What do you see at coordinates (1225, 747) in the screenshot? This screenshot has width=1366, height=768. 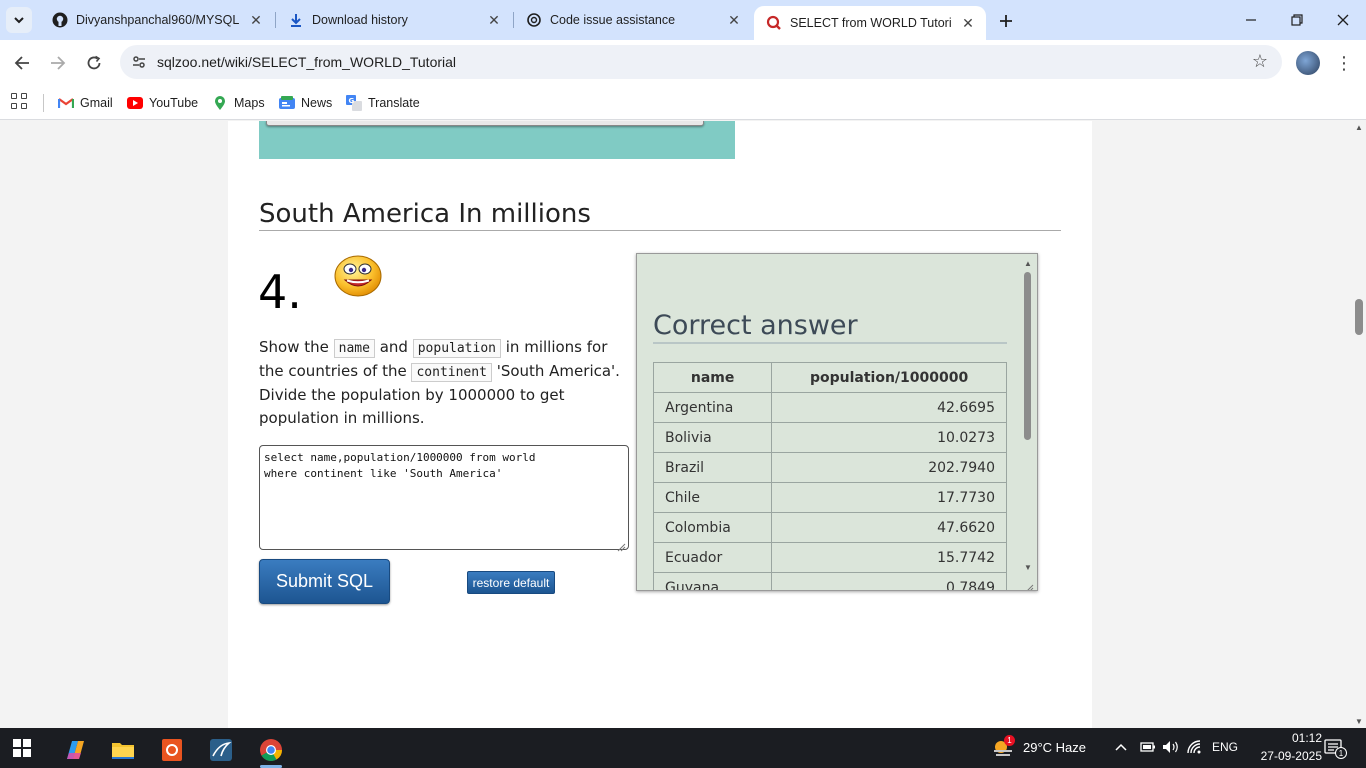 I see `language-indicator: ENG` at bounding box center [1225, 747].